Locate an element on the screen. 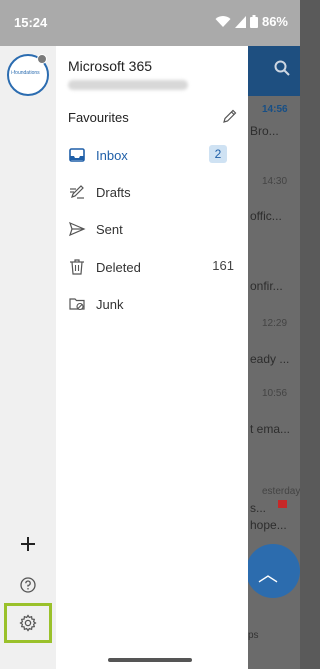  folder-label: Junk is located at coordinates (110, 304).